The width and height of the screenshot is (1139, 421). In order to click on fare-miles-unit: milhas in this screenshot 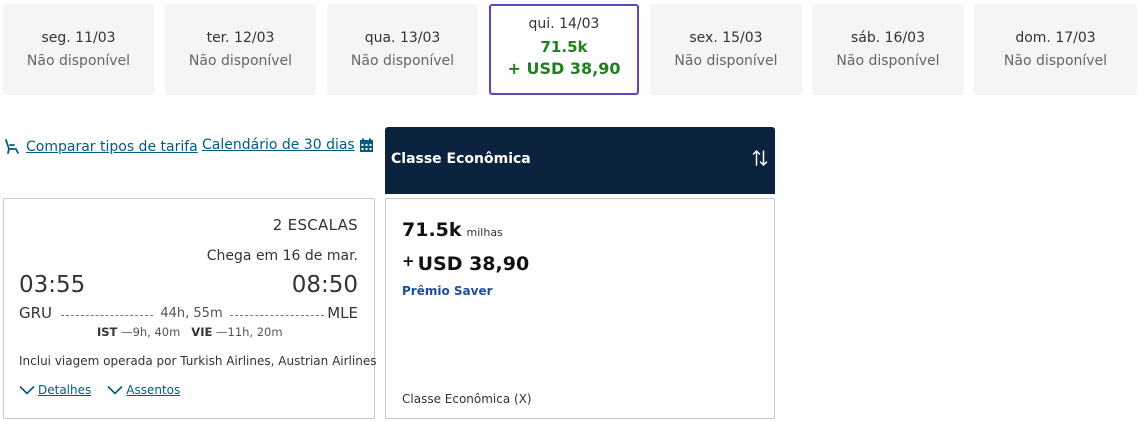, I will do `click(484, 232)`.